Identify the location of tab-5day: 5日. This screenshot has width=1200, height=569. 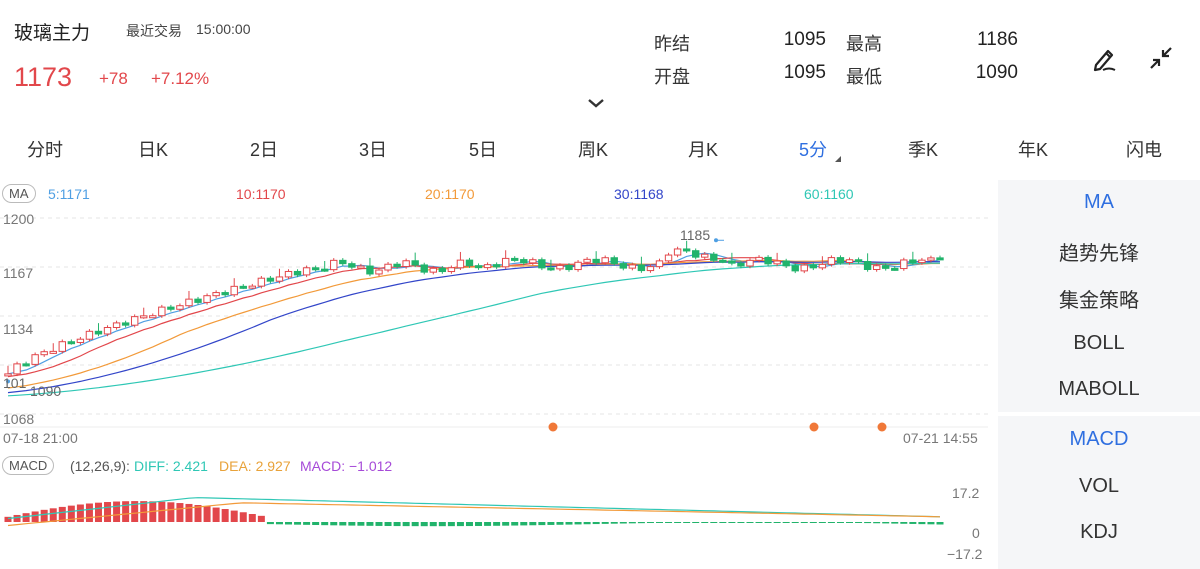
(483, 149).